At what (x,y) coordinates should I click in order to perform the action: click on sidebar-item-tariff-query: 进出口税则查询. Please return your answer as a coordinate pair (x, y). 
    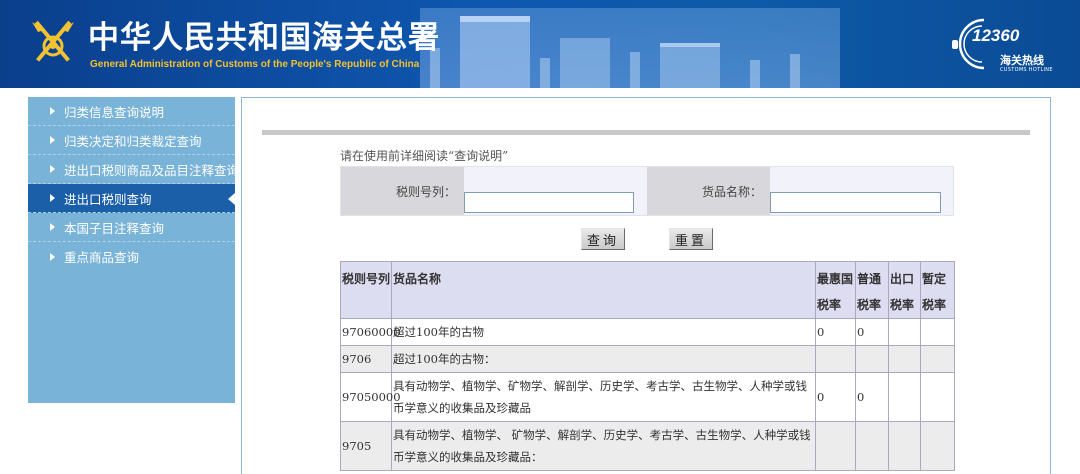
    Looking at the image, I should click on (131, 198).